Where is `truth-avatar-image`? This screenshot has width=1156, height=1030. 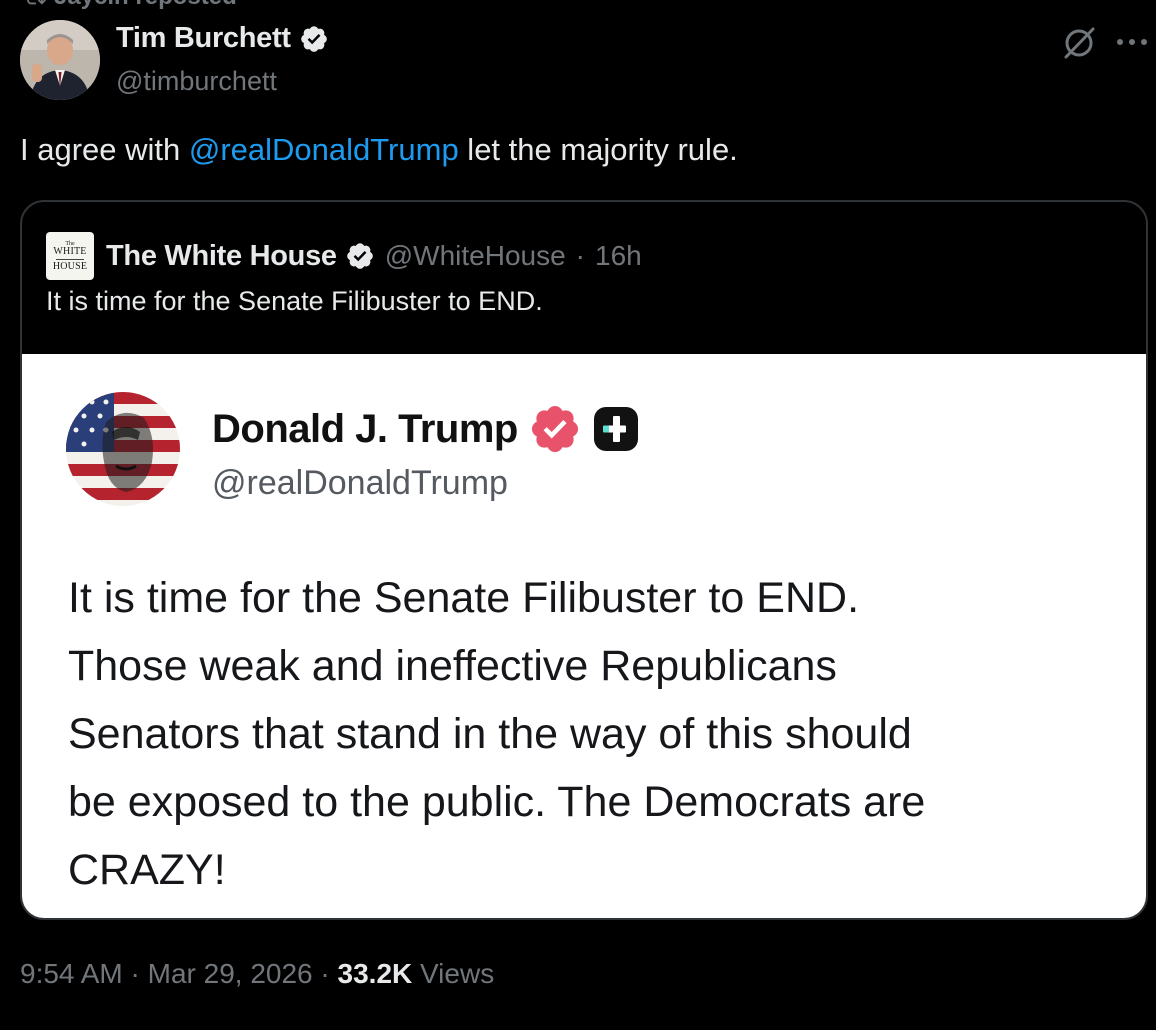
truth-avatar-image is located at coordinates (123, 449).